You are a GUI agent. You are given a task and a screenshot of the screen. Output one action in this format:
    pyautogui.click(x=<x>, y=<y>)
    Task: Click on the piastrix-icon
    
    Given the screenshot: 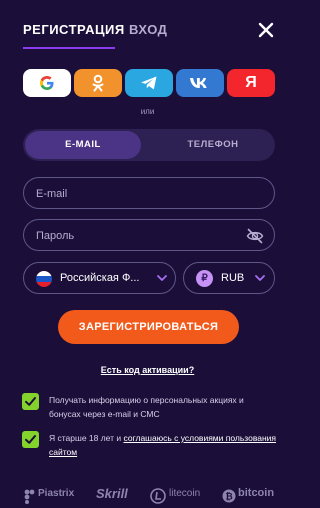 What is the action you would take?
    pyautogui.click(x=29, y=496)
    